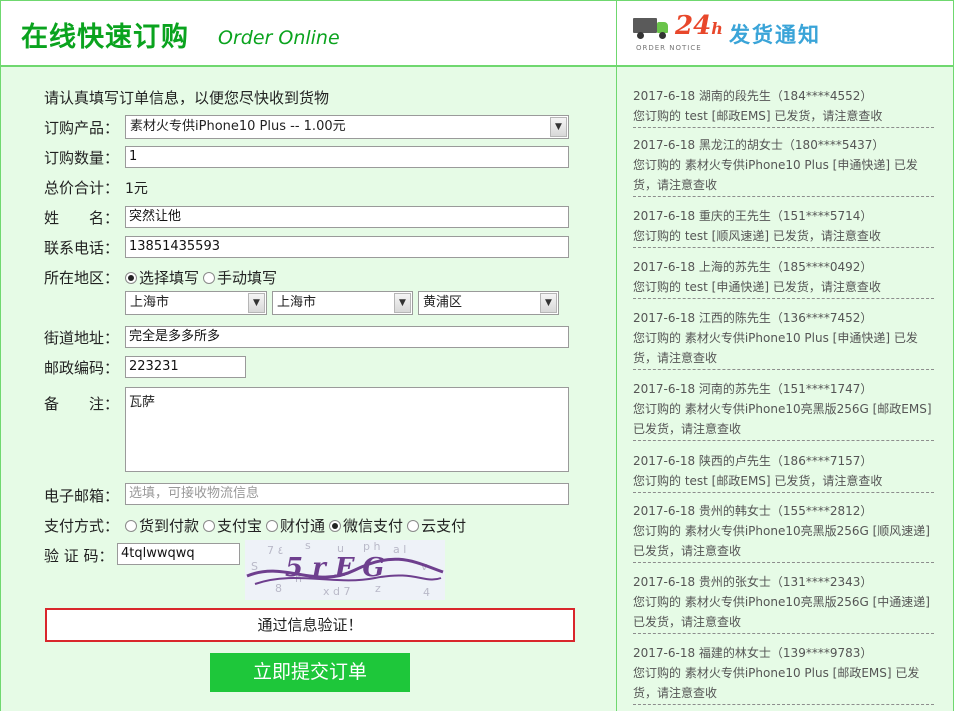  What do you see at coordinates (187, 98) in the screenshot?
I see `form-intro: 请认真填写订单信息，以便您尽快收到货物` at bounding box center [187, 98].